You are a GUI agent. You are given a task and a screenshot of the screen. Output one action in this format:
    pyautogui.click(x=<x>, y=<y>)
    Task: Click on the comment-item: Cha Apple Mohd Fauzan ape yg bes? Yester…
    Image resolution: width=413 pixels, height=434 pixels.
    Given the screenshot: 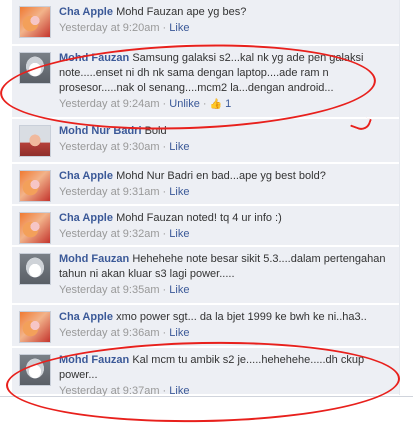 What is the action you would take?
    pyautogui.click(x=205, y=22)
    